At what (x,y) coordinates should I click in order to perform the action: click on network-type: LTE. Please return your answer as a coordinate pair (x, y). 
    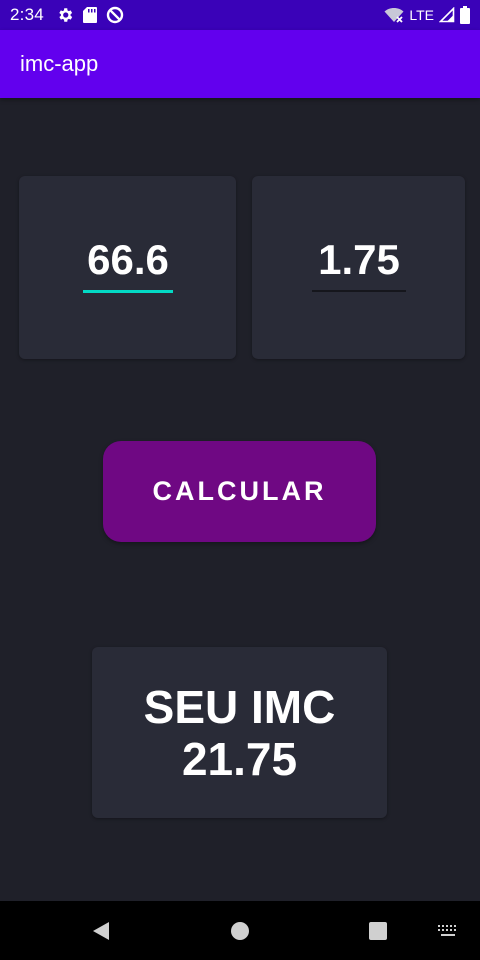
    Looking at the image, I should click on (421, 15).